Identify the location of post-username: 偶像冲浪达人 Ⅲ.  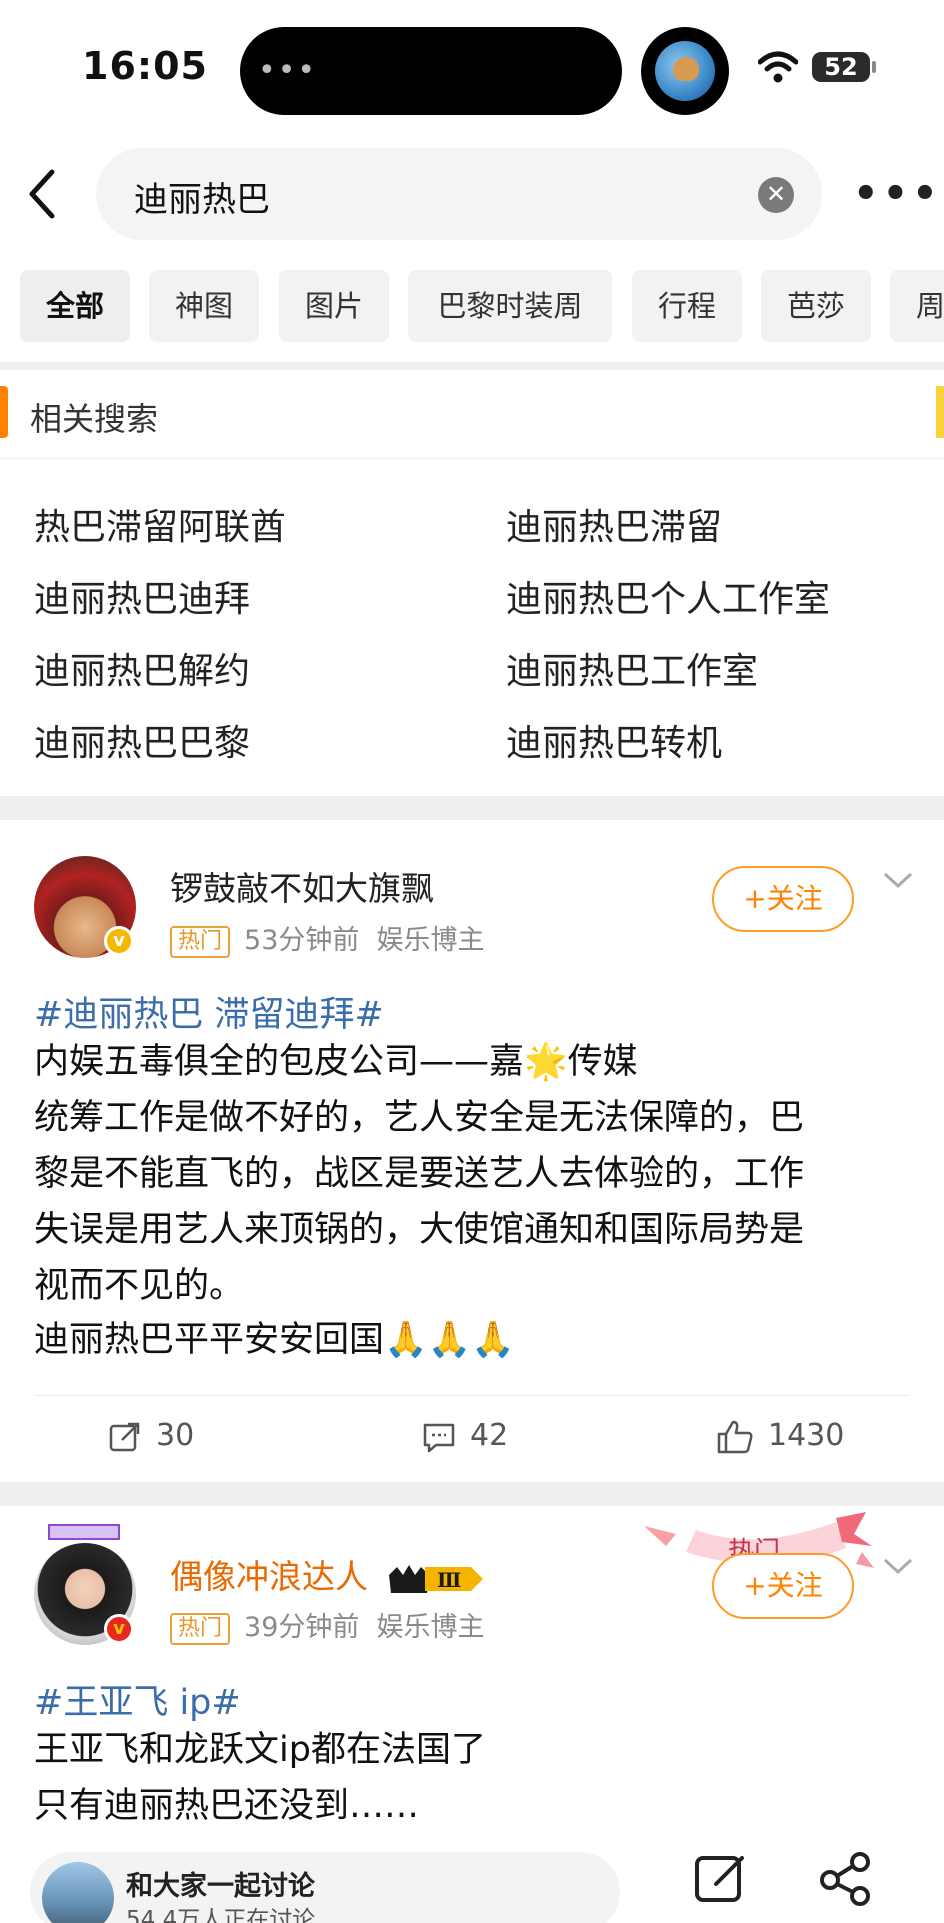
(327, 1574).